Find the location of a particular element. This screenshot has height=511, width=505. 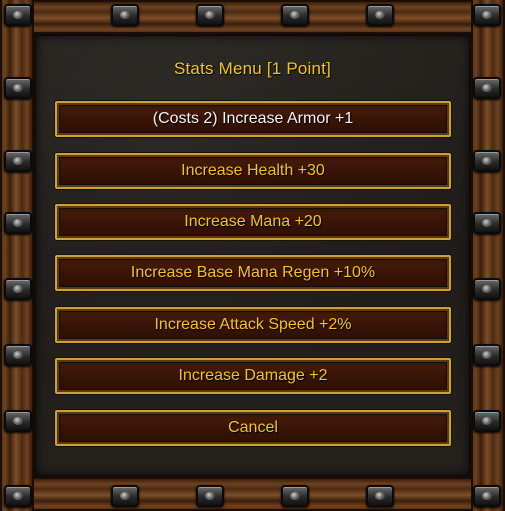

increase-mana-regen-button: Increase Base Mana Regen +10% is located at coordinates (253, 273).